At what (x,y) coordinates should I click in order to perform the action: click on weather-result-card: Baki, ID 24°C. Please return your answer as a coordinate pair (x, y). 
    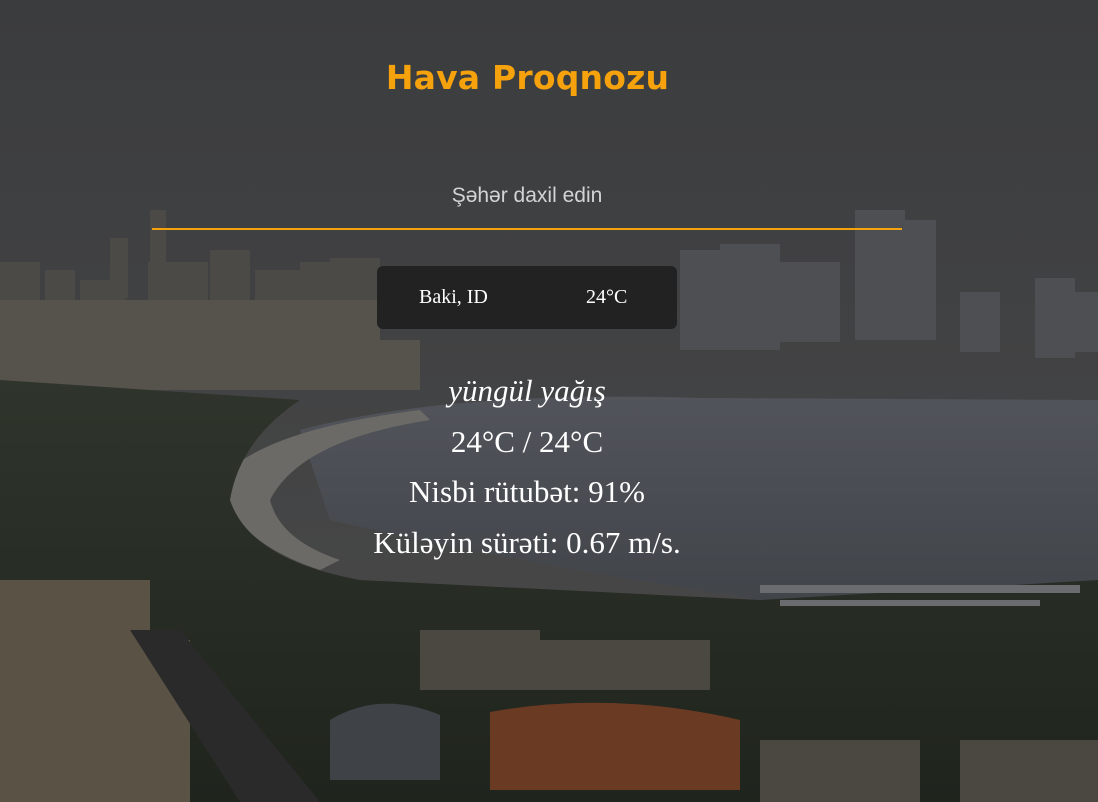
    Looking at the image, I should click on (527, 297).